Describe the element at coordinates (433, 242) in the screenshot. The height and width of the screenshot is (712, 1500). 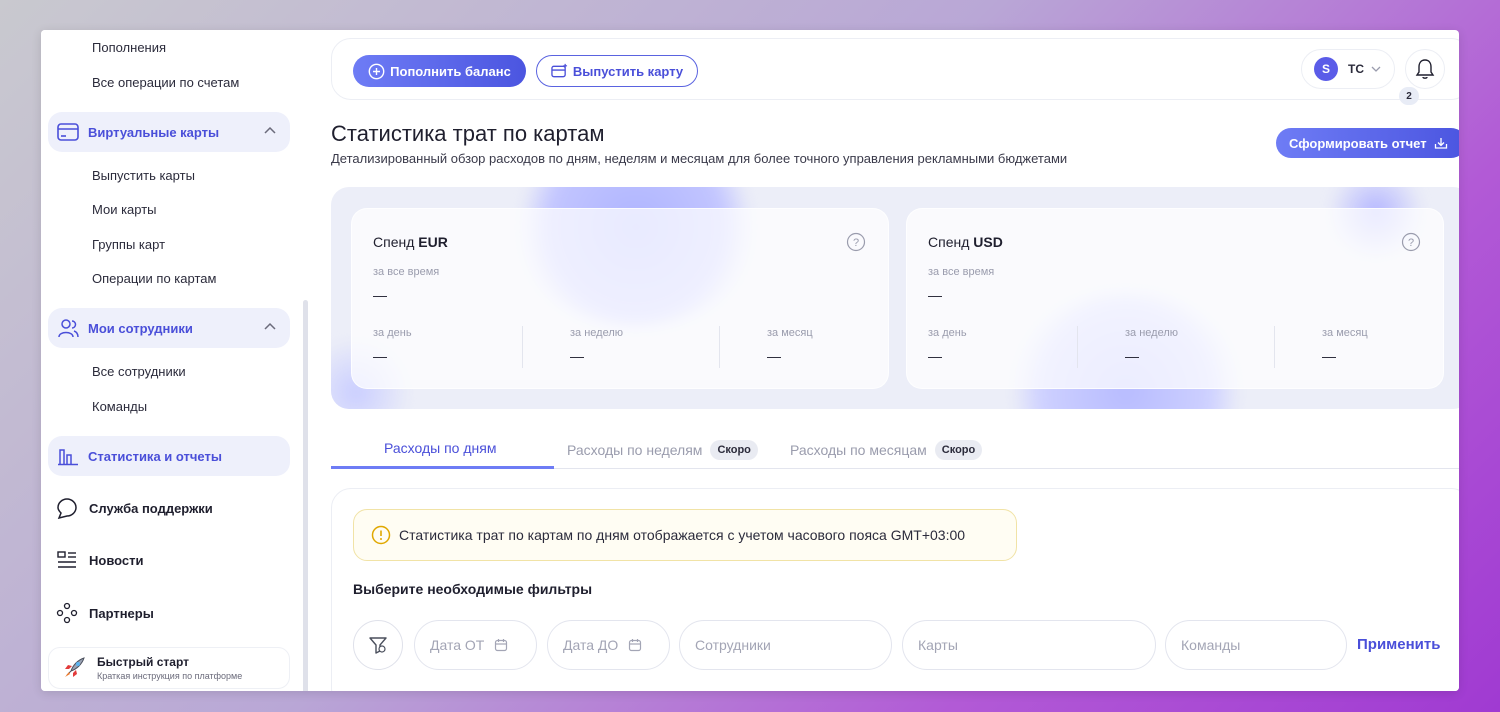
I see `stat-currency: EUR` at that location.